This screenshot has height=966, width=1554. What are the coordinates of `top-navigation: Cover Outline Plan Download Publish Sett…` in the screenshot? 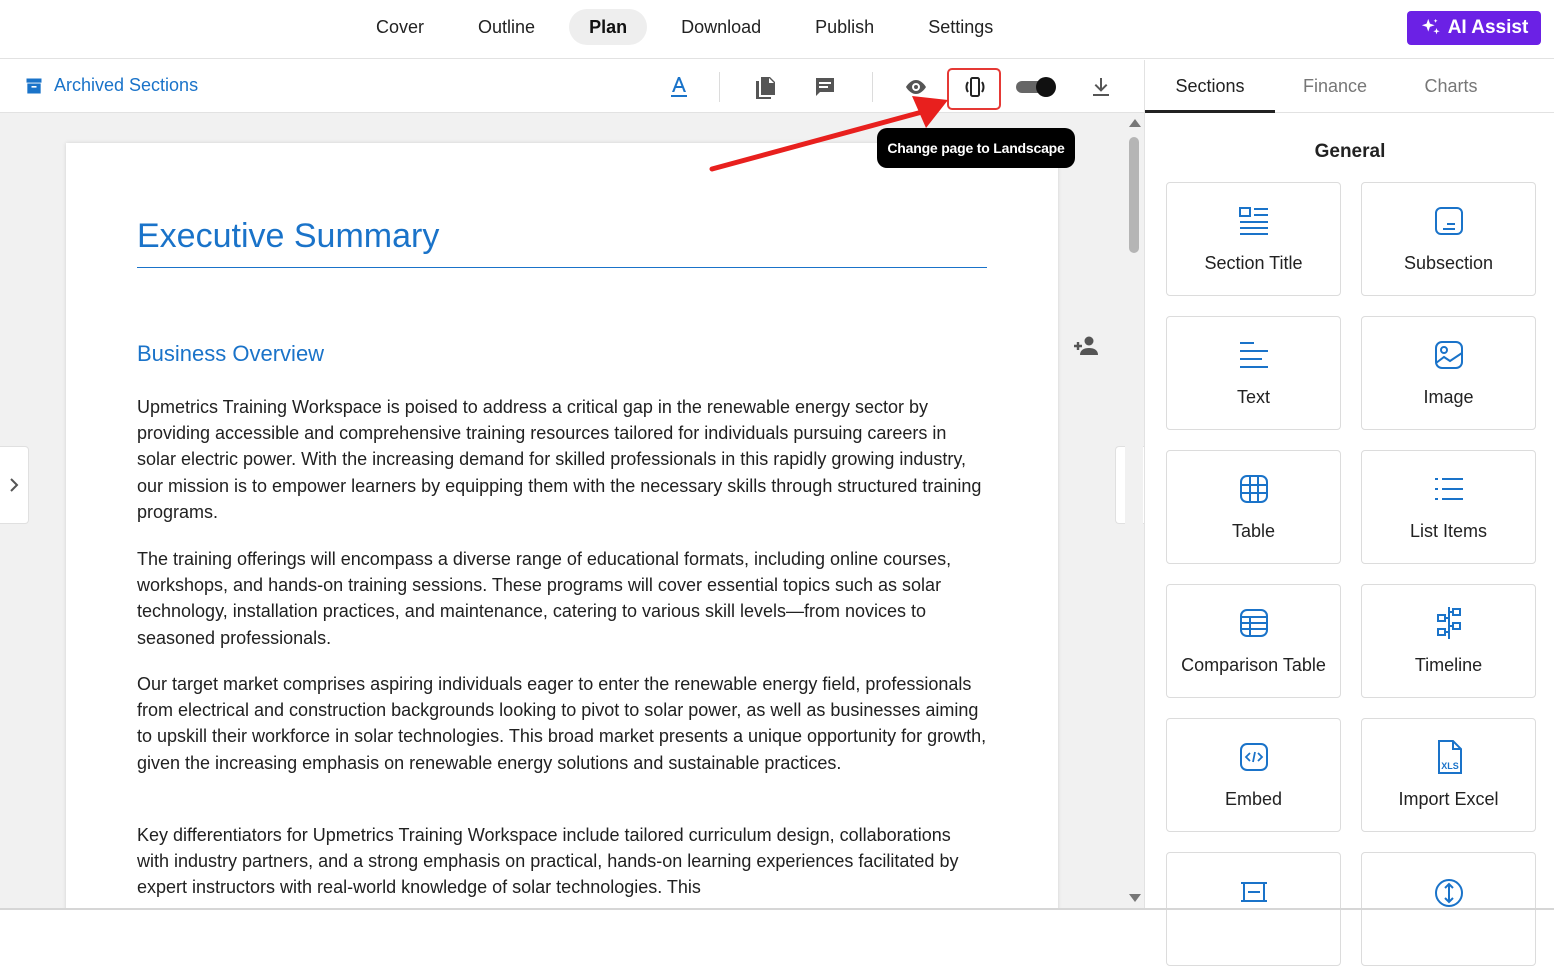 It's located at (777, 29).